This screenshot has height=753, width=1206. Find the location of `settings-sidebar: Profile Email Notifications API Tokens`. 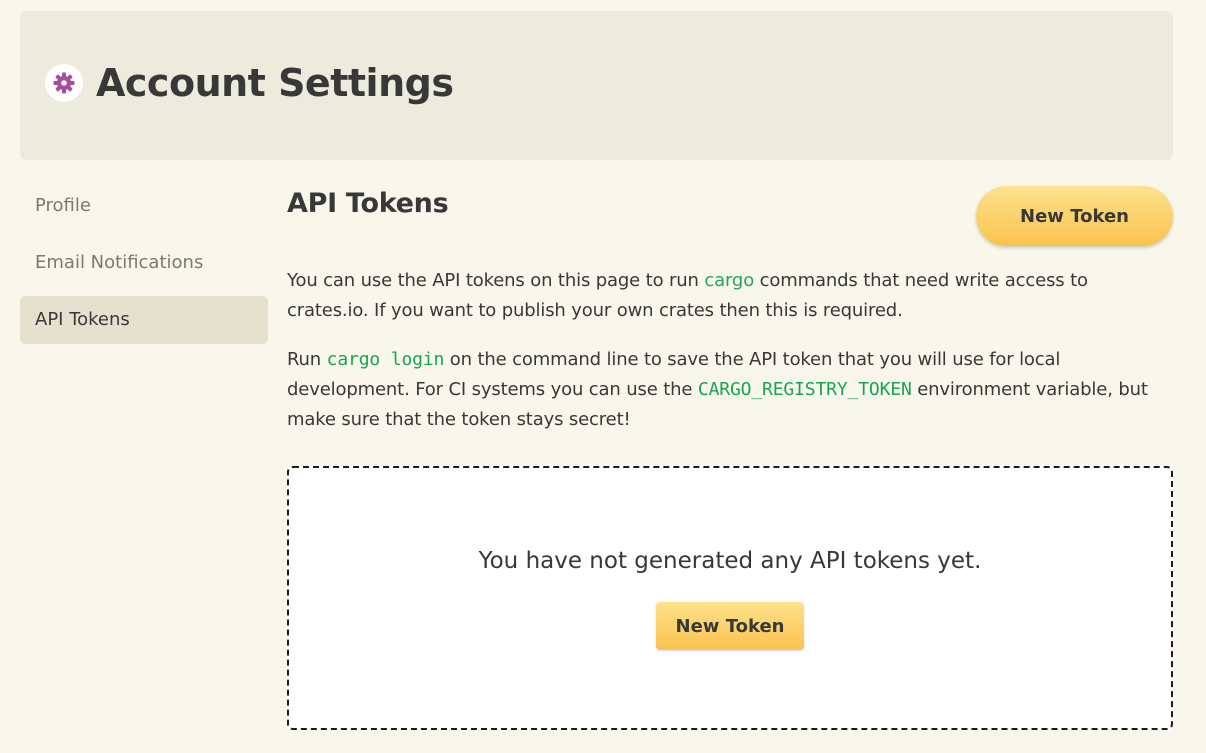

settings-sidebar: Profile Email Notifications API Tokens is located at coordinates (144, 267).